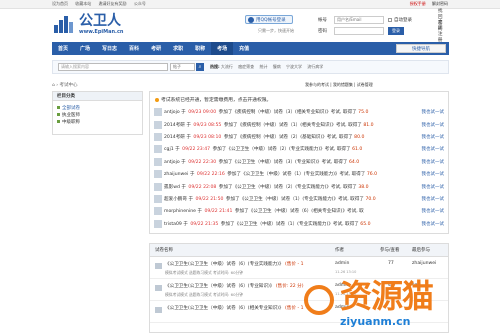 The width and height of the screenshot is (500, 333). Describe the element at coordinates (370, 199) in the screenshot. I see `feed-score: 70.0` at that location.